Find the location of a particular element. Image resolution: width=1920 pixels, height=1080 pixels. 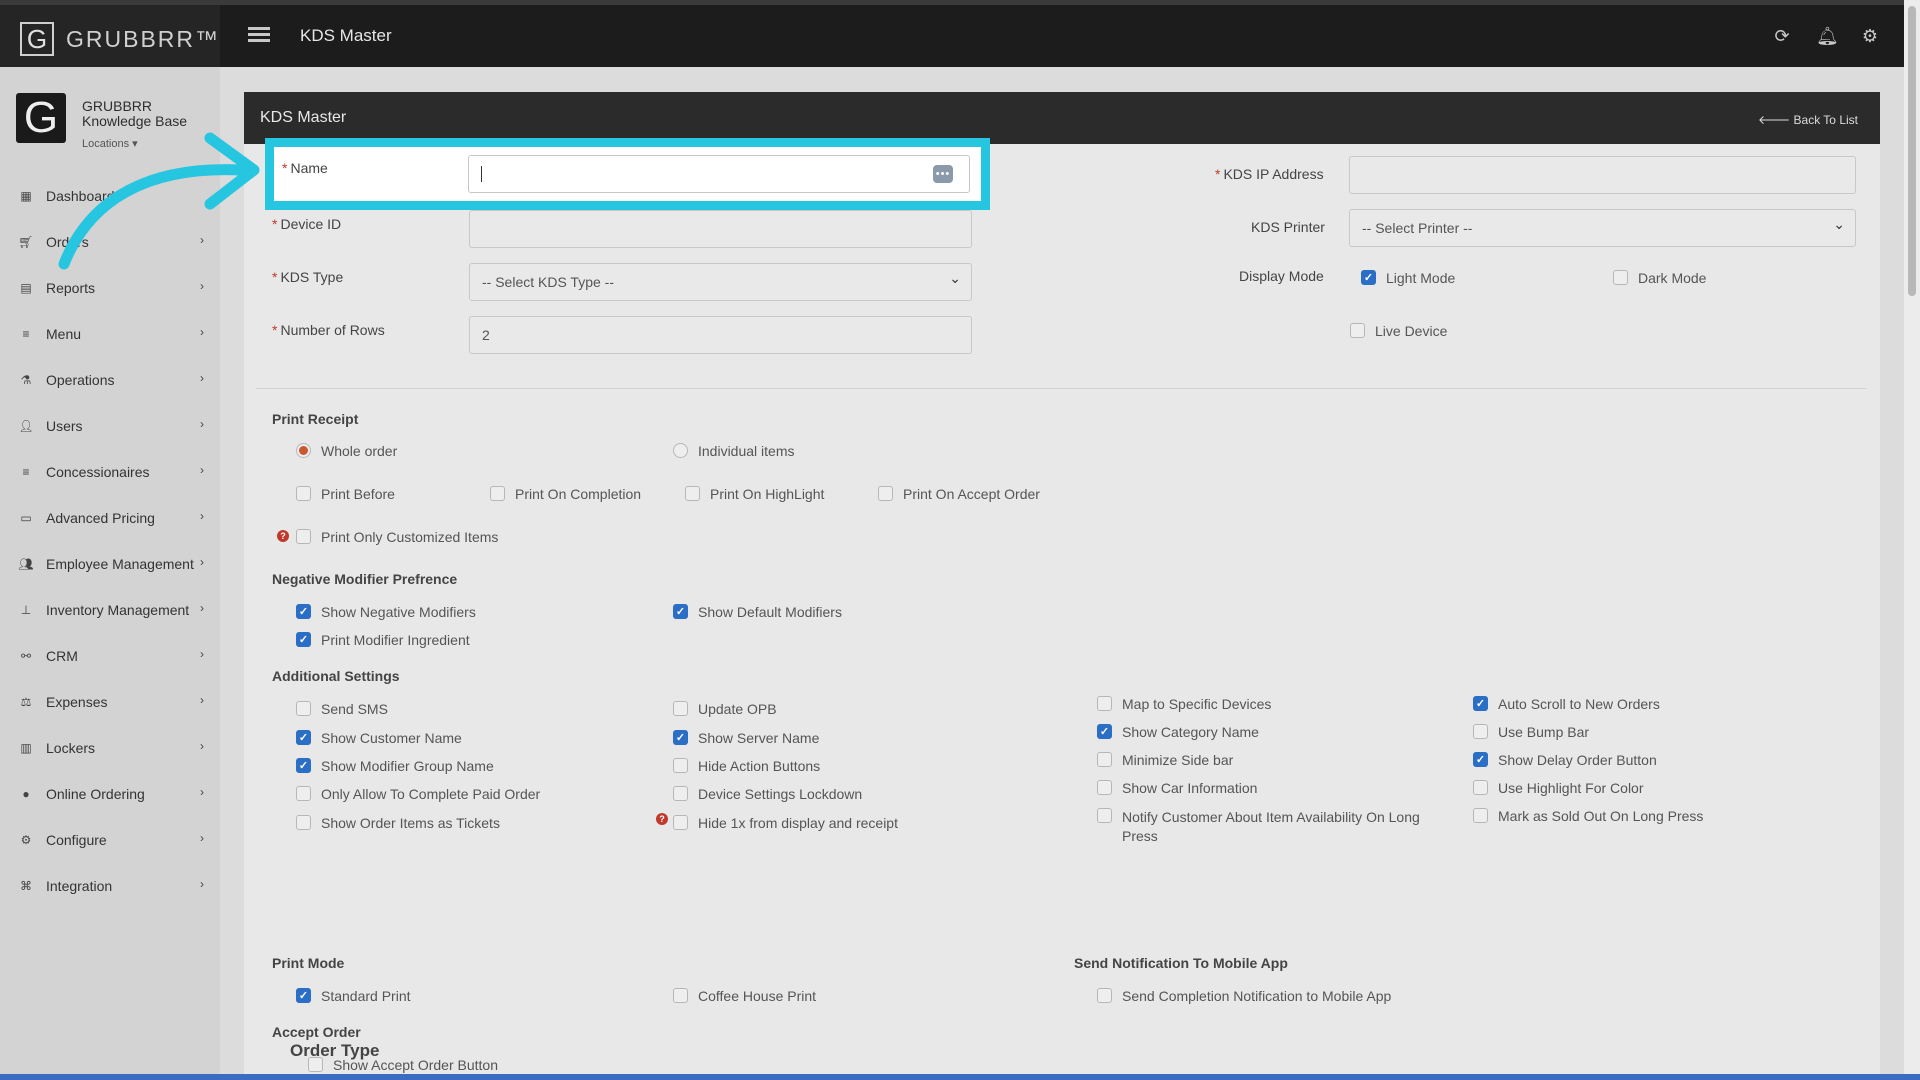

hide-action-checkbox: Hide Action Buttons is located at coordinates (746, 766).